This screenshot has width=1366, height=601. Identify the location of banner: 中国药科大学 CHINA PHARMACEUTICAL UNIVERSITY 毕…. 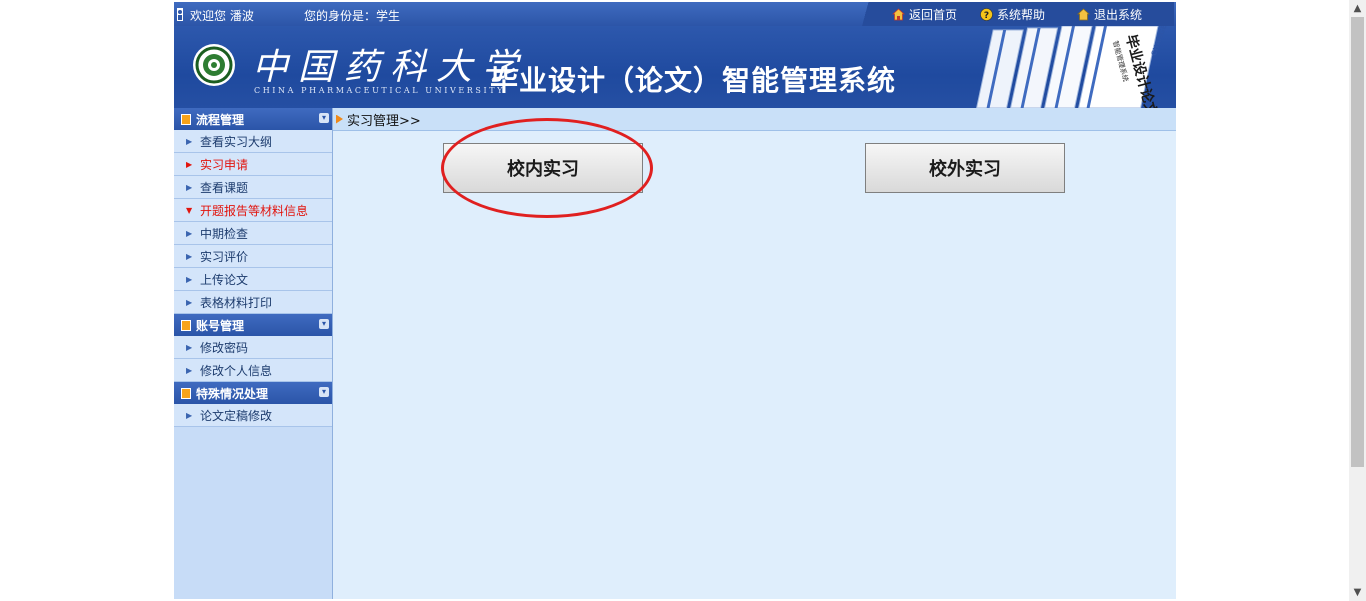
(675, 67).